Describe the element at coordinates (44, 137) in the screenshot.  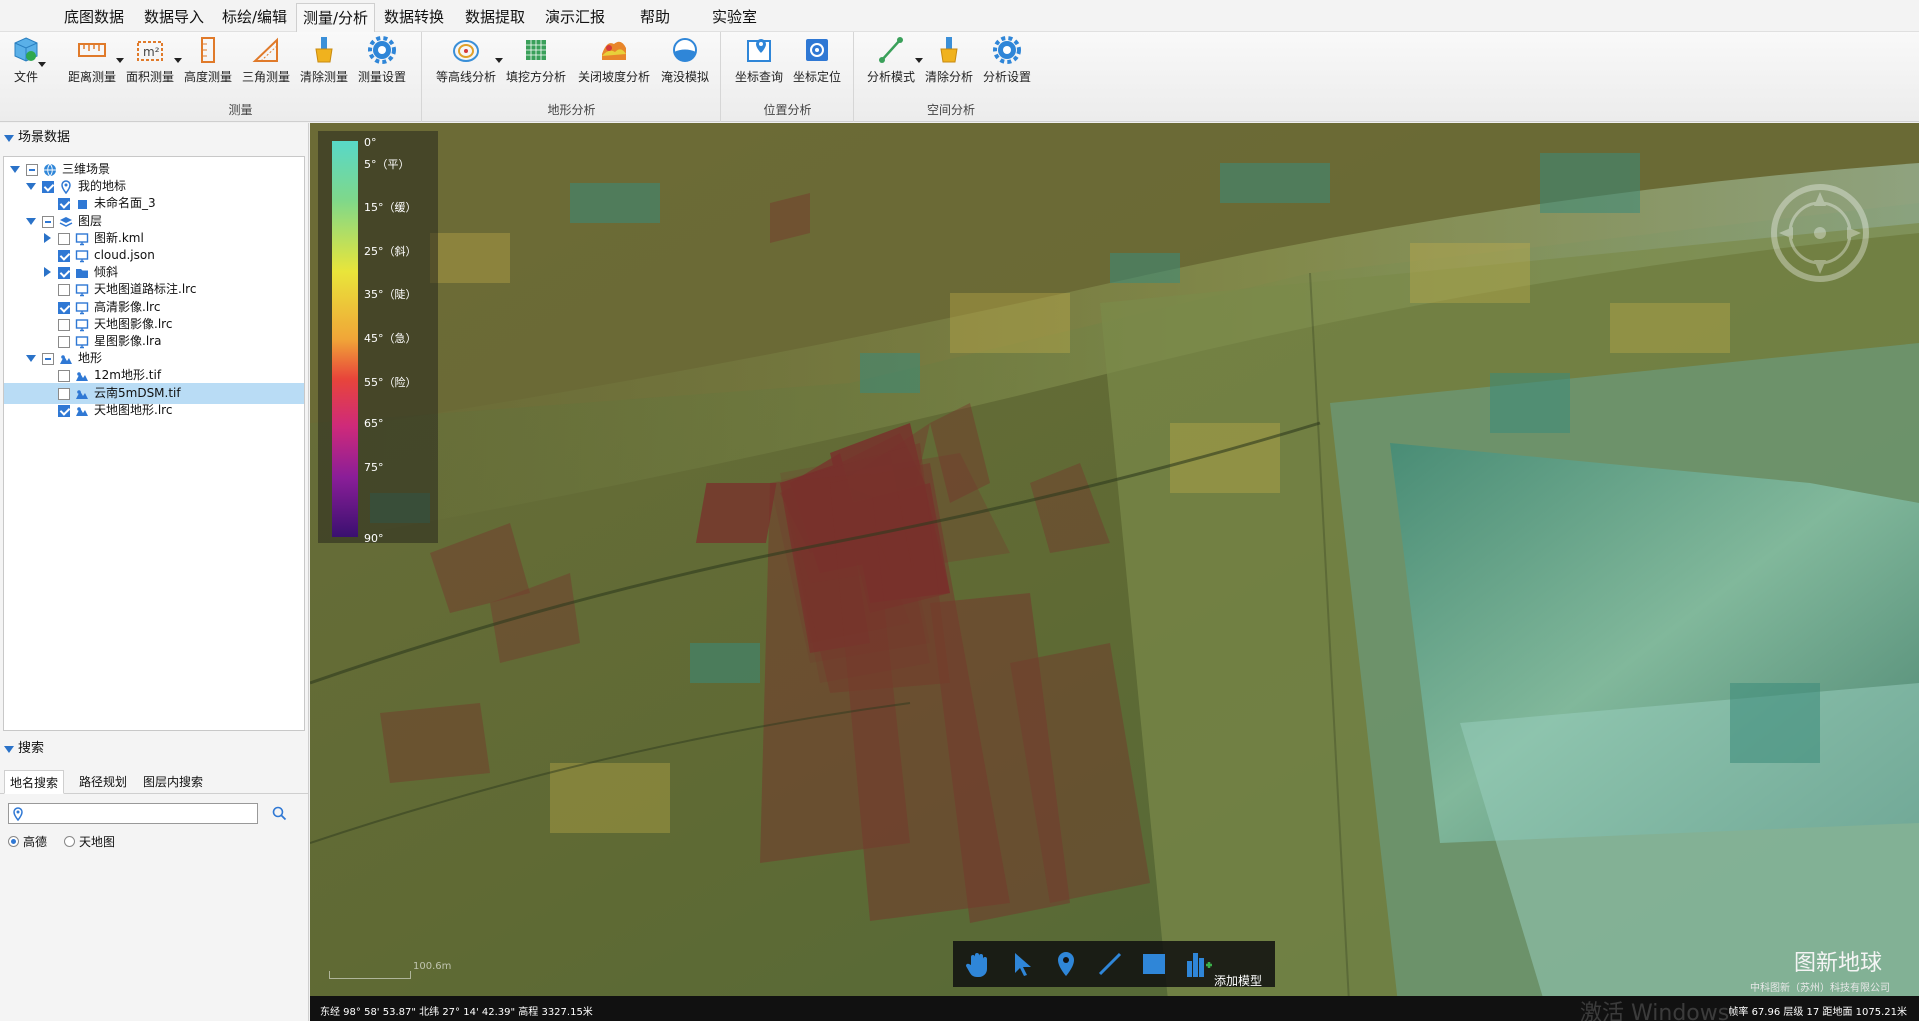
I see `scene-data-title: 场景数据` at that location.